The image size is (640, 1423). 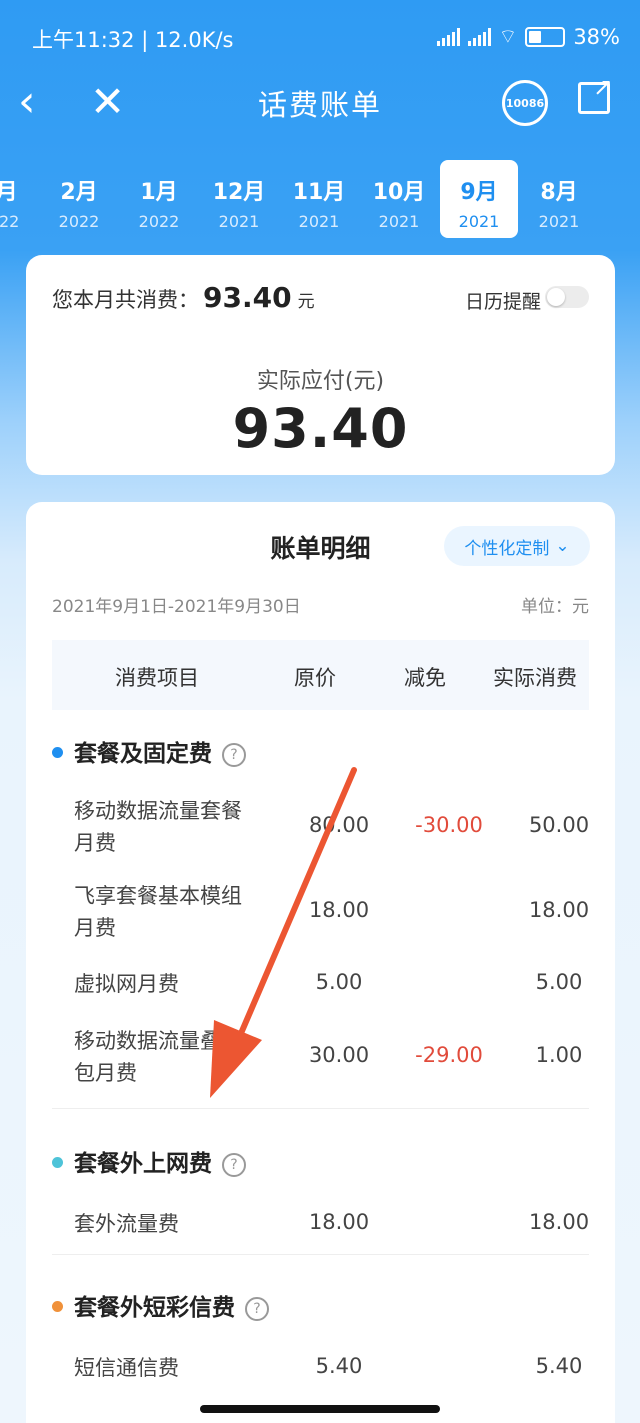 I want to click on month-label: 8月, so click(x=559, y=192).